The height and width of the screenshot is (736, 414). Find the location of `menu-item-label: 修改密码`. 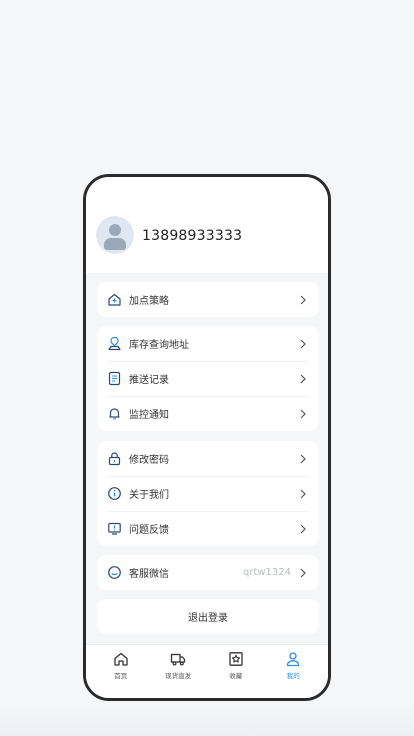

menu-item-label: 修改密码 is located at coordinates (149, 460).